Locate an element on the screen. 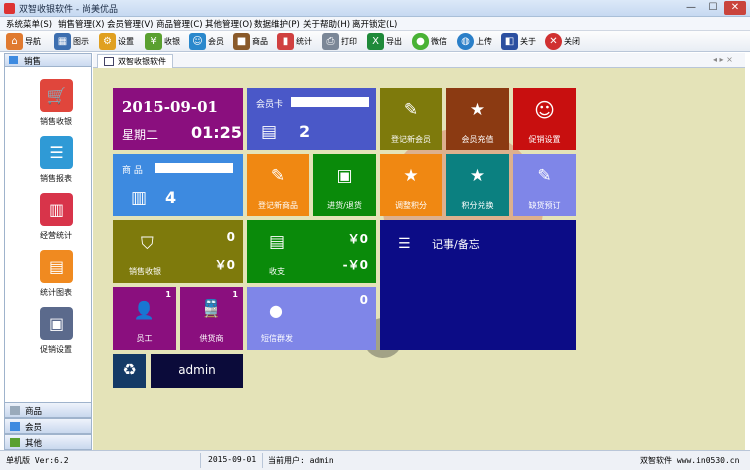  tile-shortage-order: ✎ 缺货预订 is located at coordinates (544, 185).